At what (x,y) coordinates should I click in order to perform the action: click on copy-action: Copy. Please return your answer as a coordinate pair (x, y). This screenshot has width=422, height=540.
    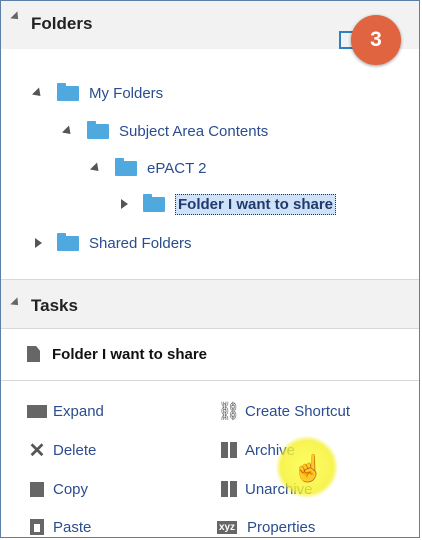
    Looking at the image, I should click on (57, 489).